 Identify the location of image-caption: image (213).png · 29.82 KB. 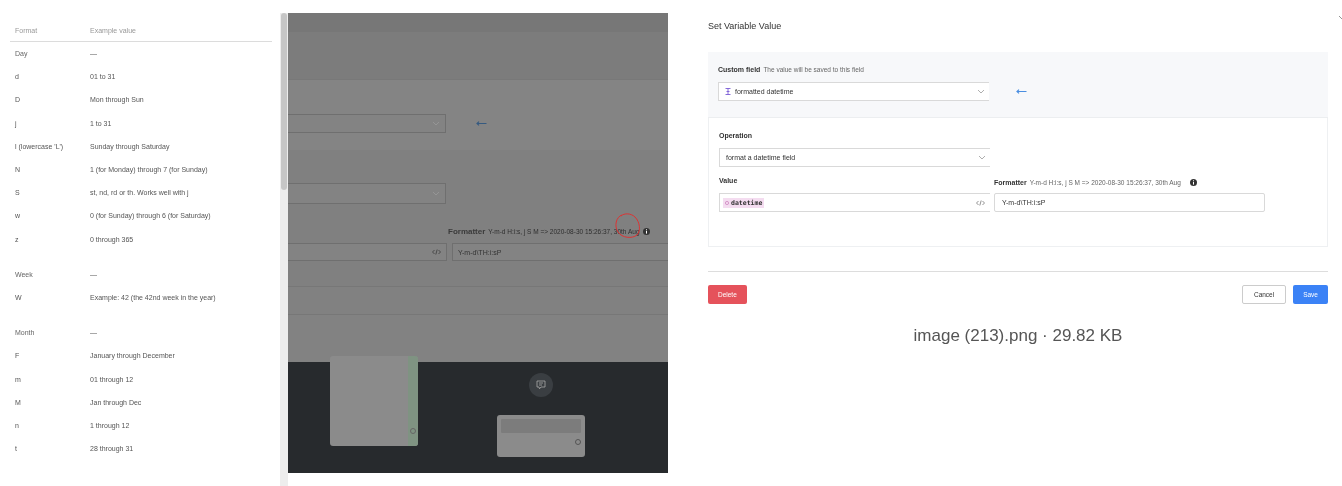
(1018, 336).